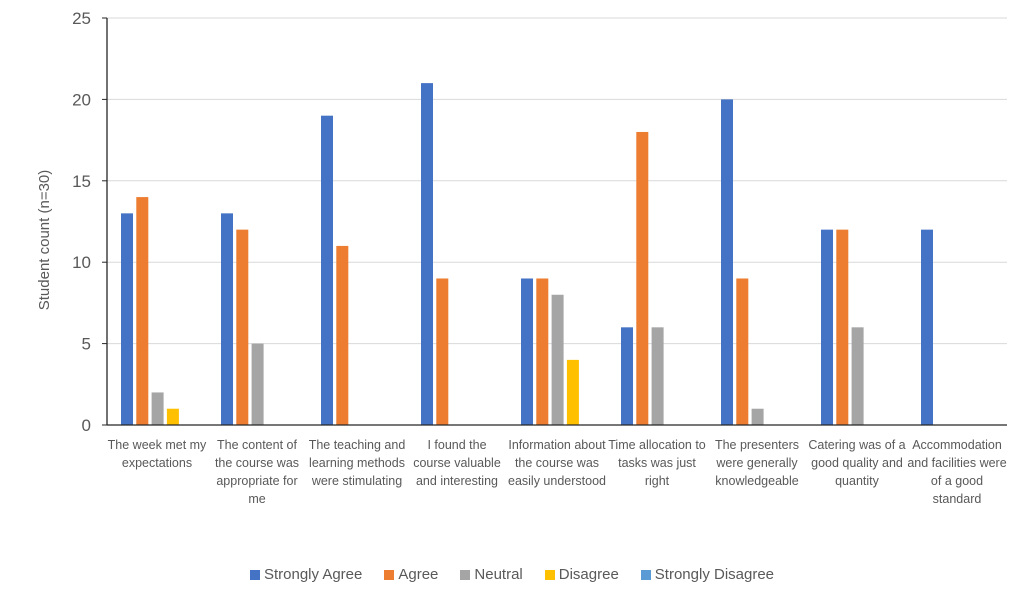  I want to click on legend-label: Agree, so click(418, 574).